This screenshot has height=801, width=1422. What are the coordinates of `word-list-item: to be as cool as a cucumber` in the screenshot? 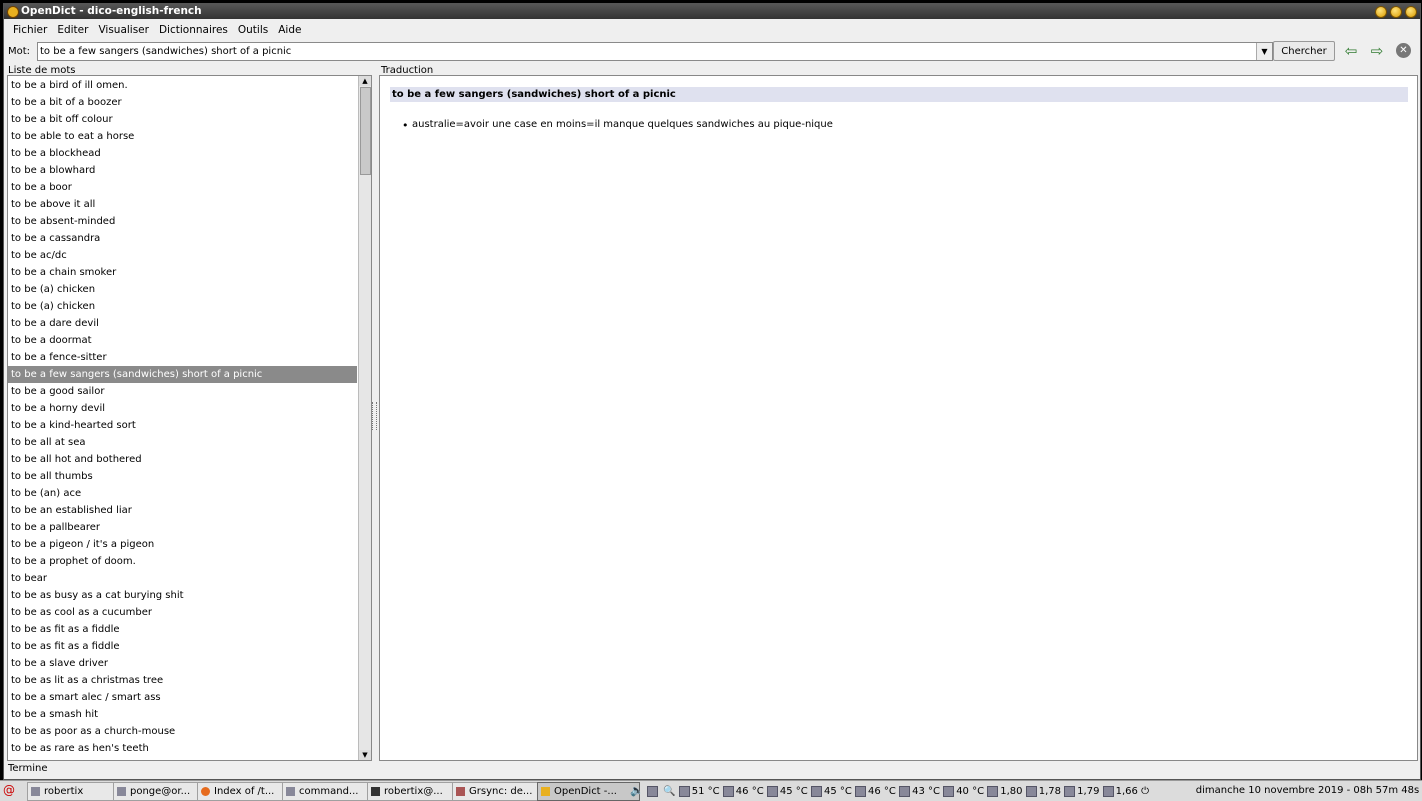 It's located at (182, 612).